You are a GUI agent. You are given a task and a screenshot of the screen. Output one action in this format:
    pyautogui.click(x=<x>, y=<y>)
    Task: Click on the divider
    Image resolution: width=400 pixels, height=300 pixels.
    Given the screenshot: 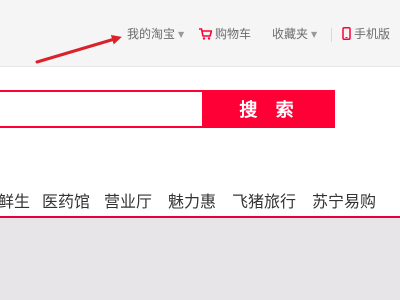 What is the action you would take?
    pyautogui.click(x=331, y=35)
    